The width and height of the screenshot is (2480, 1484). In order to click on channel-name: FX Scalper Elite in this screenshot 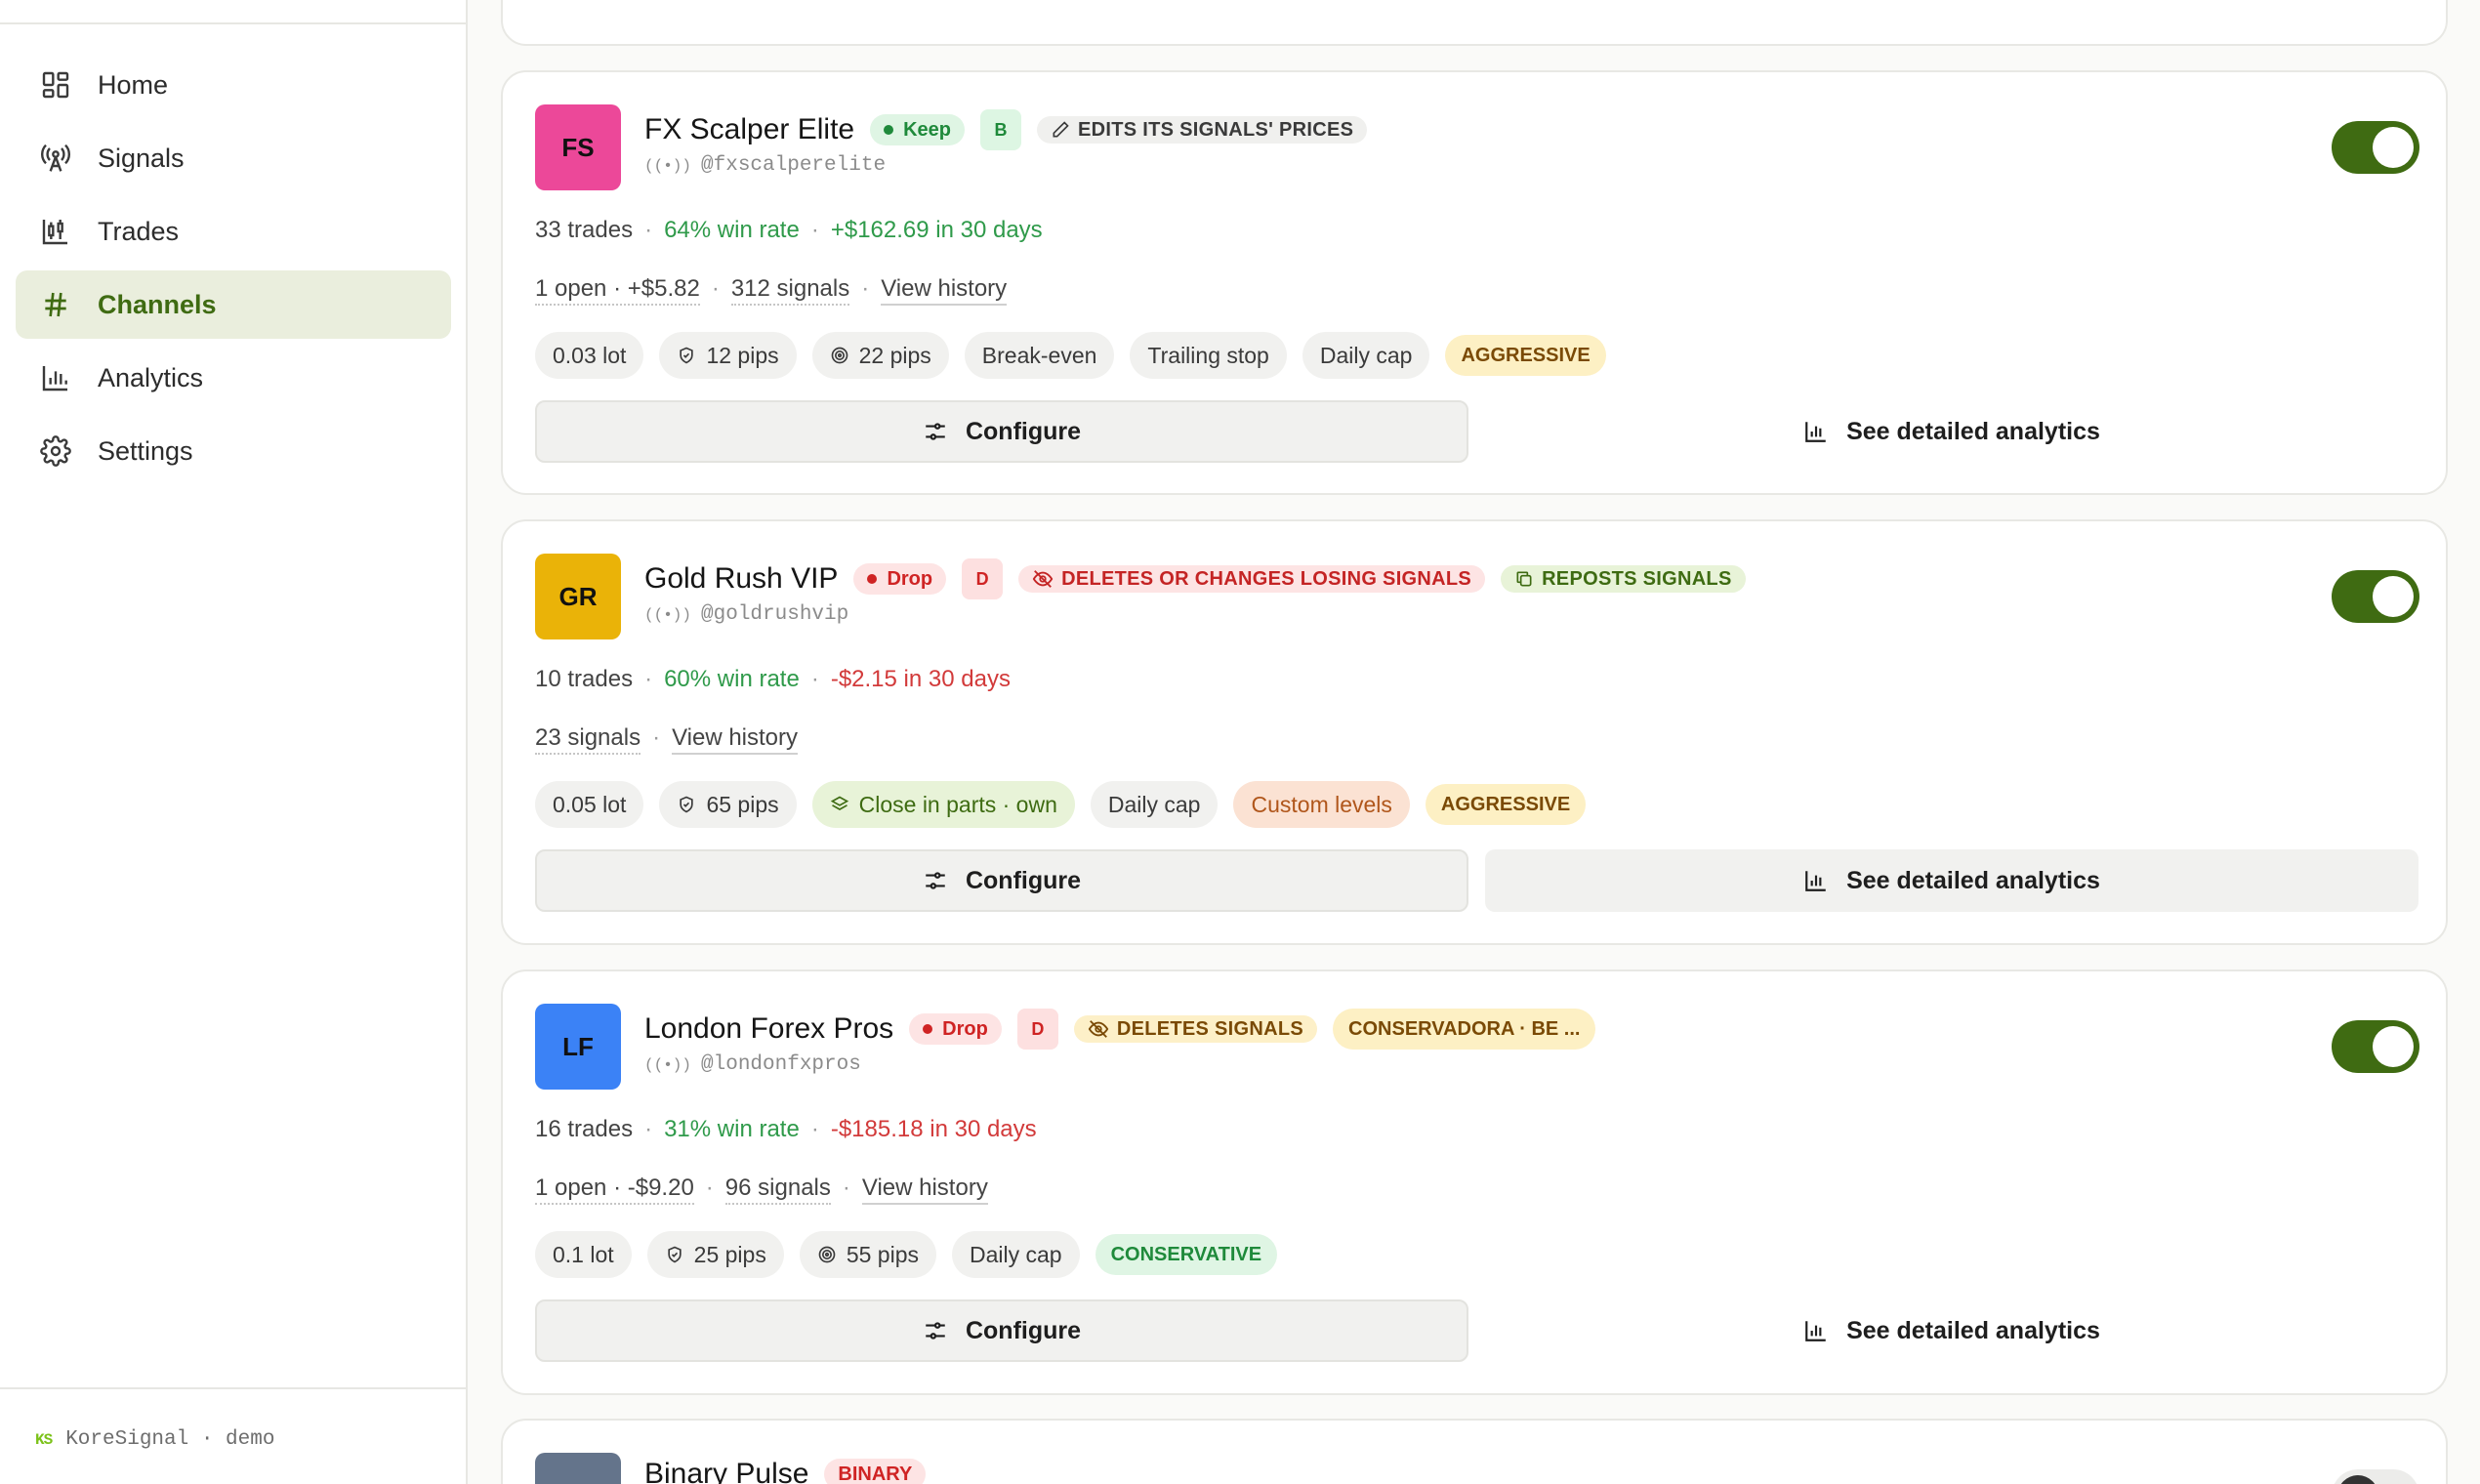, I will do `click(749, 129)`.